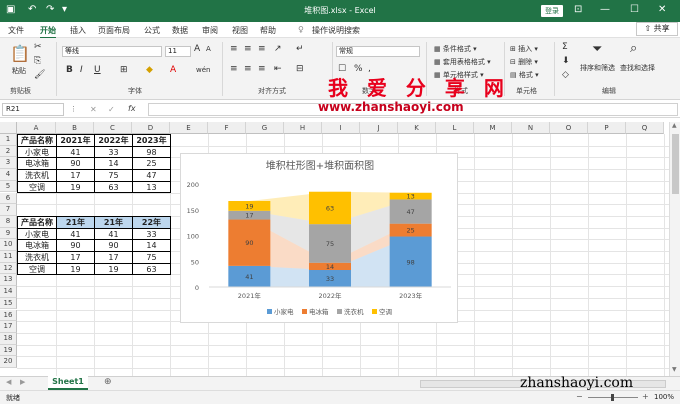 The image size is (680, 404). I want to click on tab-page-layout: 页面布局, so click(114, 30).